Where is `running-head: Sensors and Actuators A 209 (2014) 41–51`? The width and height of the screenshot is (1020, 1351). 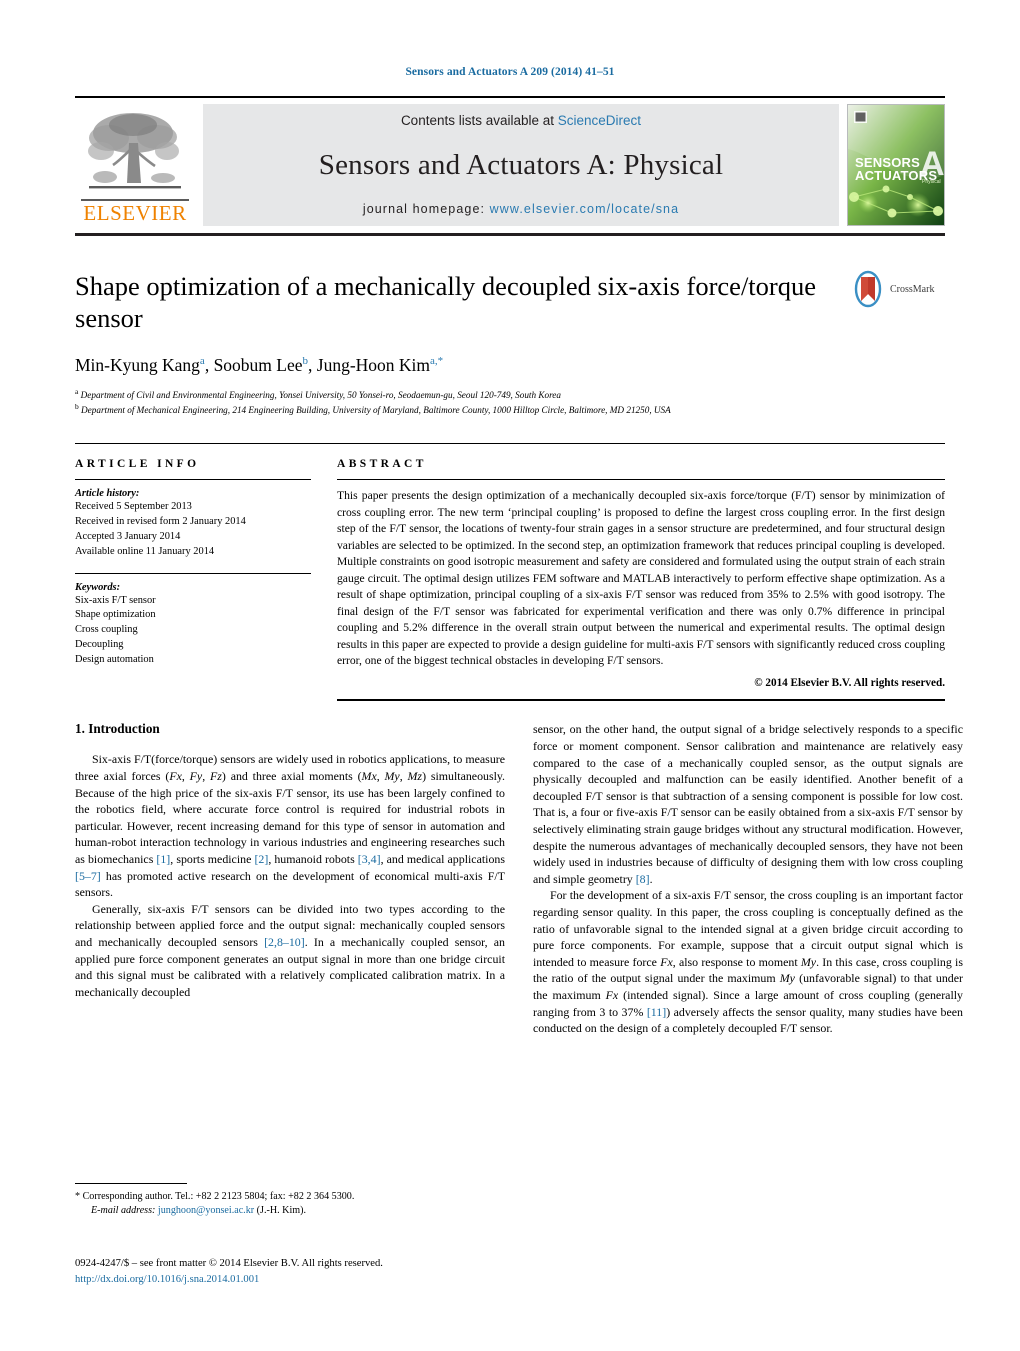
running-head: Sensors and Actuators A 209 (2014) 41–51 is located at coordinates (510, 72).